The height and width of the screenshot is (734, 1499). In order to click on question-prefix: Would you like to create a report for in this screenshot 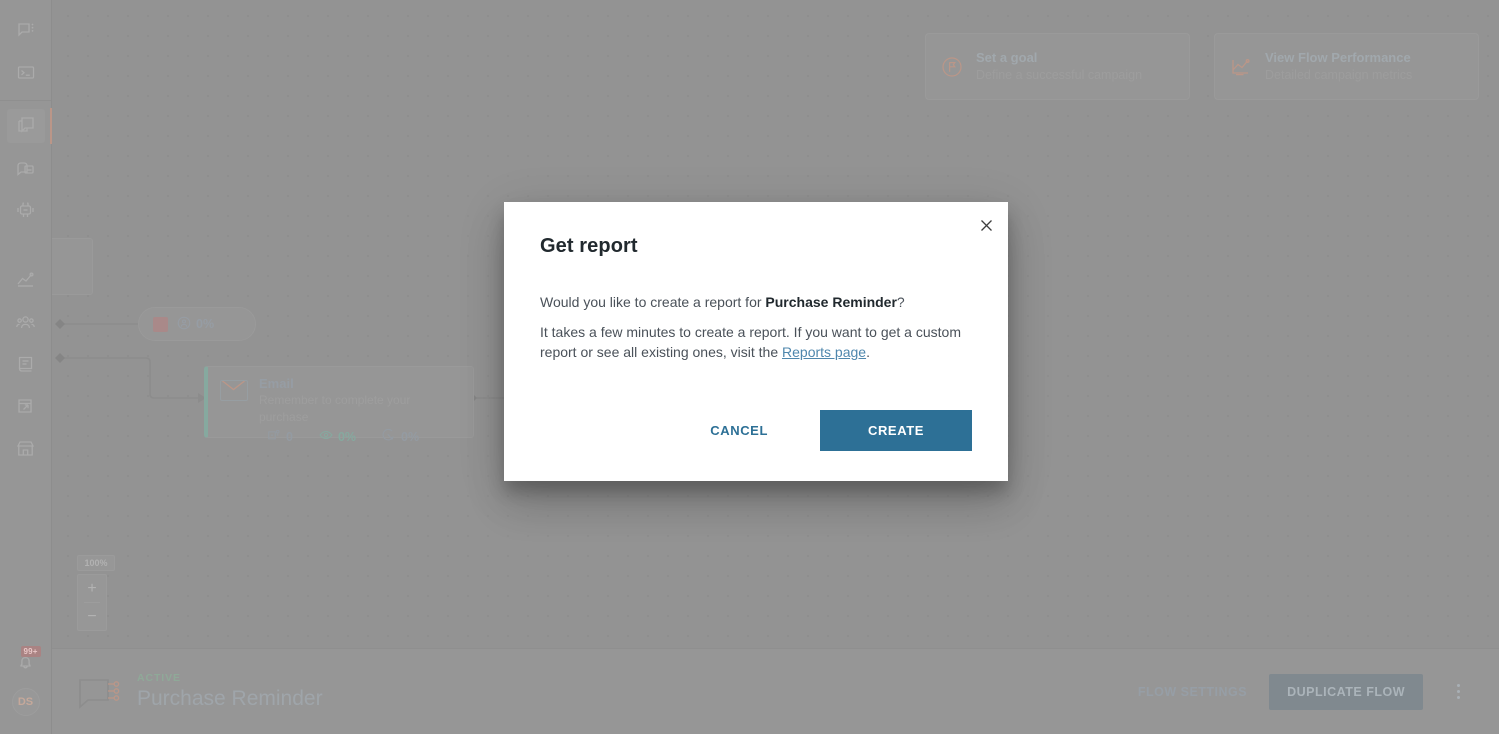, I will do `click(653, 302)`.